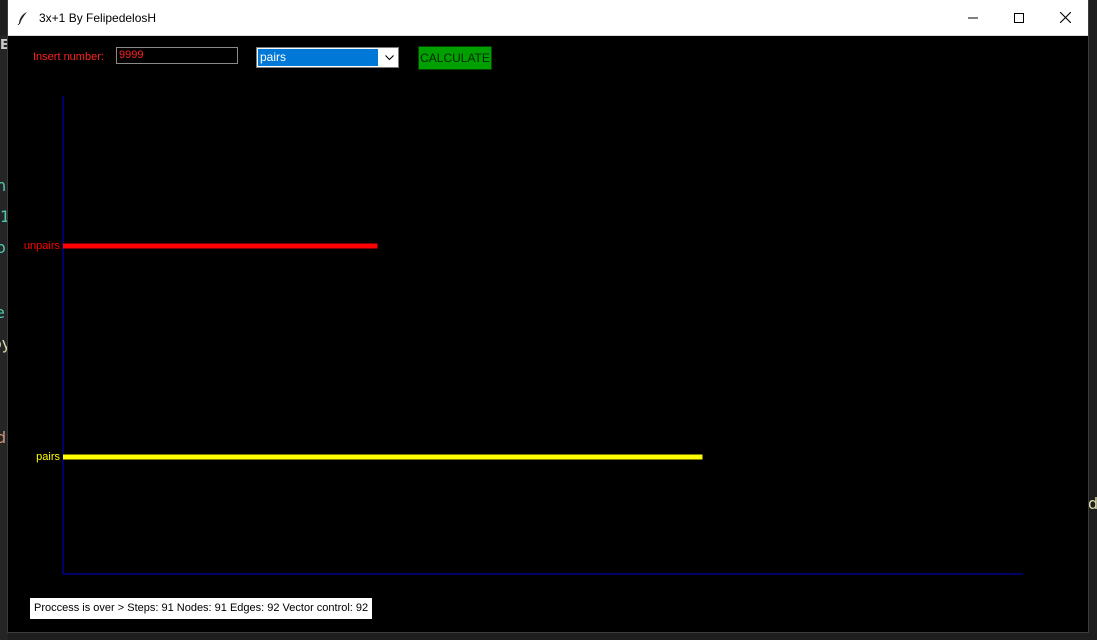 This screenshot has height=640, width=1097. Describe the element at coordinates (48, 457) in the screenshot. I see `bar-label-pairs: pairs` at that location.